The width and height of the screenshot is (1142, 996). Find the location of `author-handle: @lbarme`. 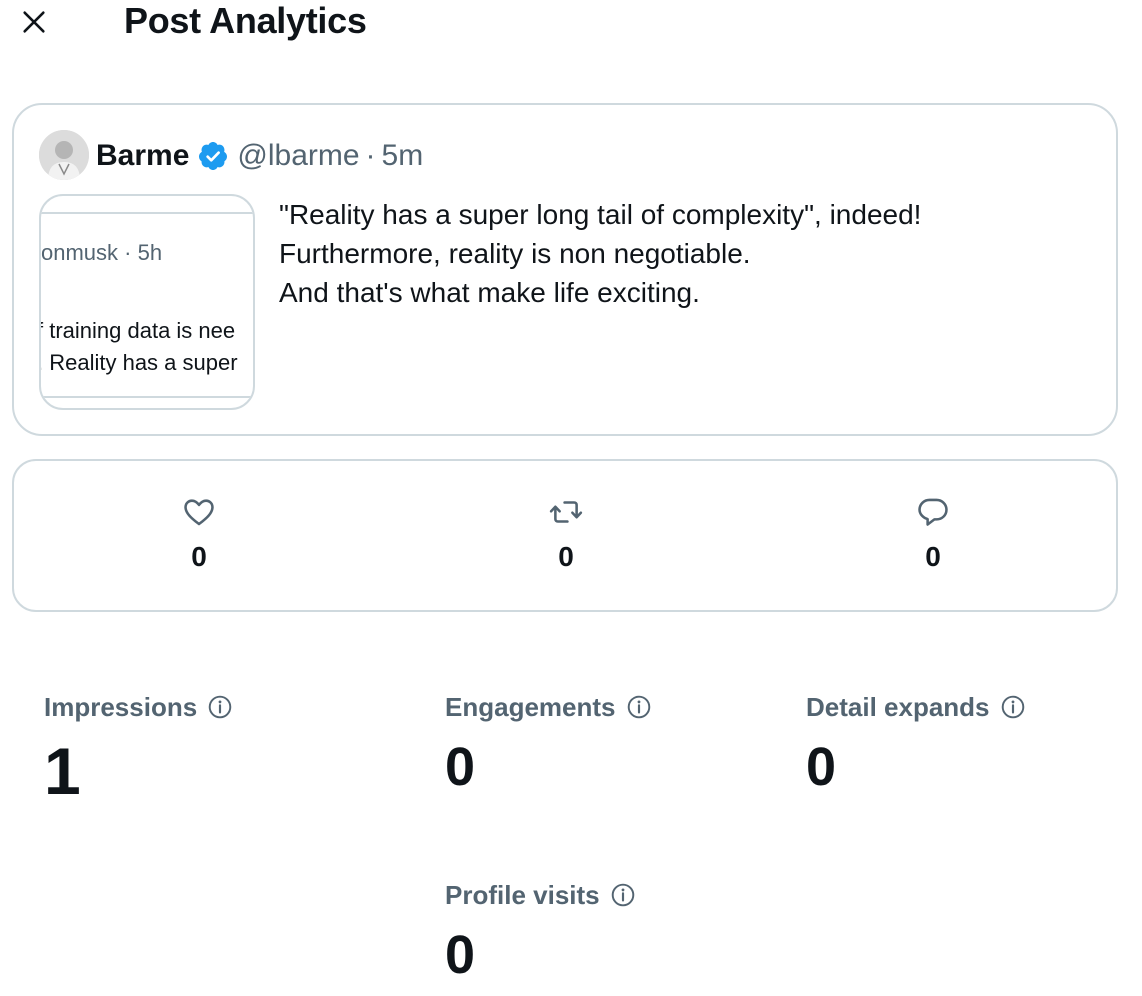

author-handle: @lbarme is located at coordinates (298, 156).